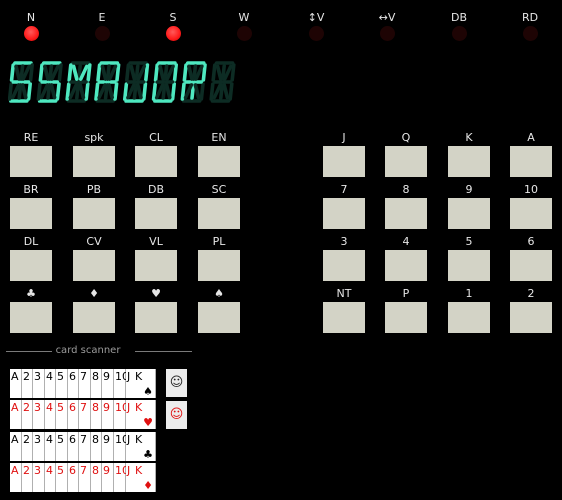 Image resolution: width=562 pixels, height=500 pixels. What do you see at coordinates (62, 414) in the screenshot?
I see `card-5-hearts: 5` at bounding box center [62, 414].